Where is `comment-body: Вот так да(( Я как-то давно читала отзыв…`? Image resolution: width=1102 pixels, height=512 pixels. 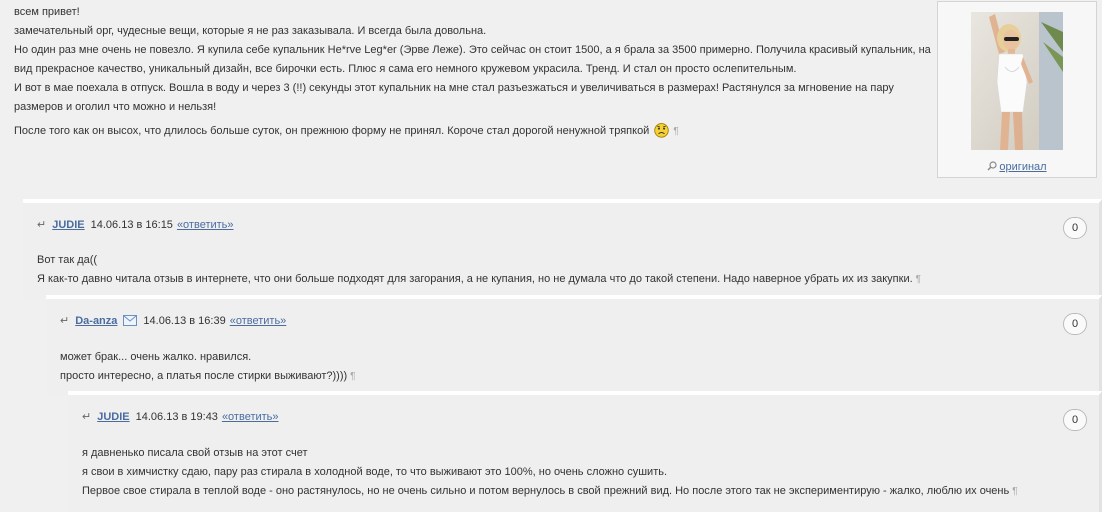
comment-body: Вот так да(( Я как-то давно читала отзыв… is located at coordinates (479, 270).